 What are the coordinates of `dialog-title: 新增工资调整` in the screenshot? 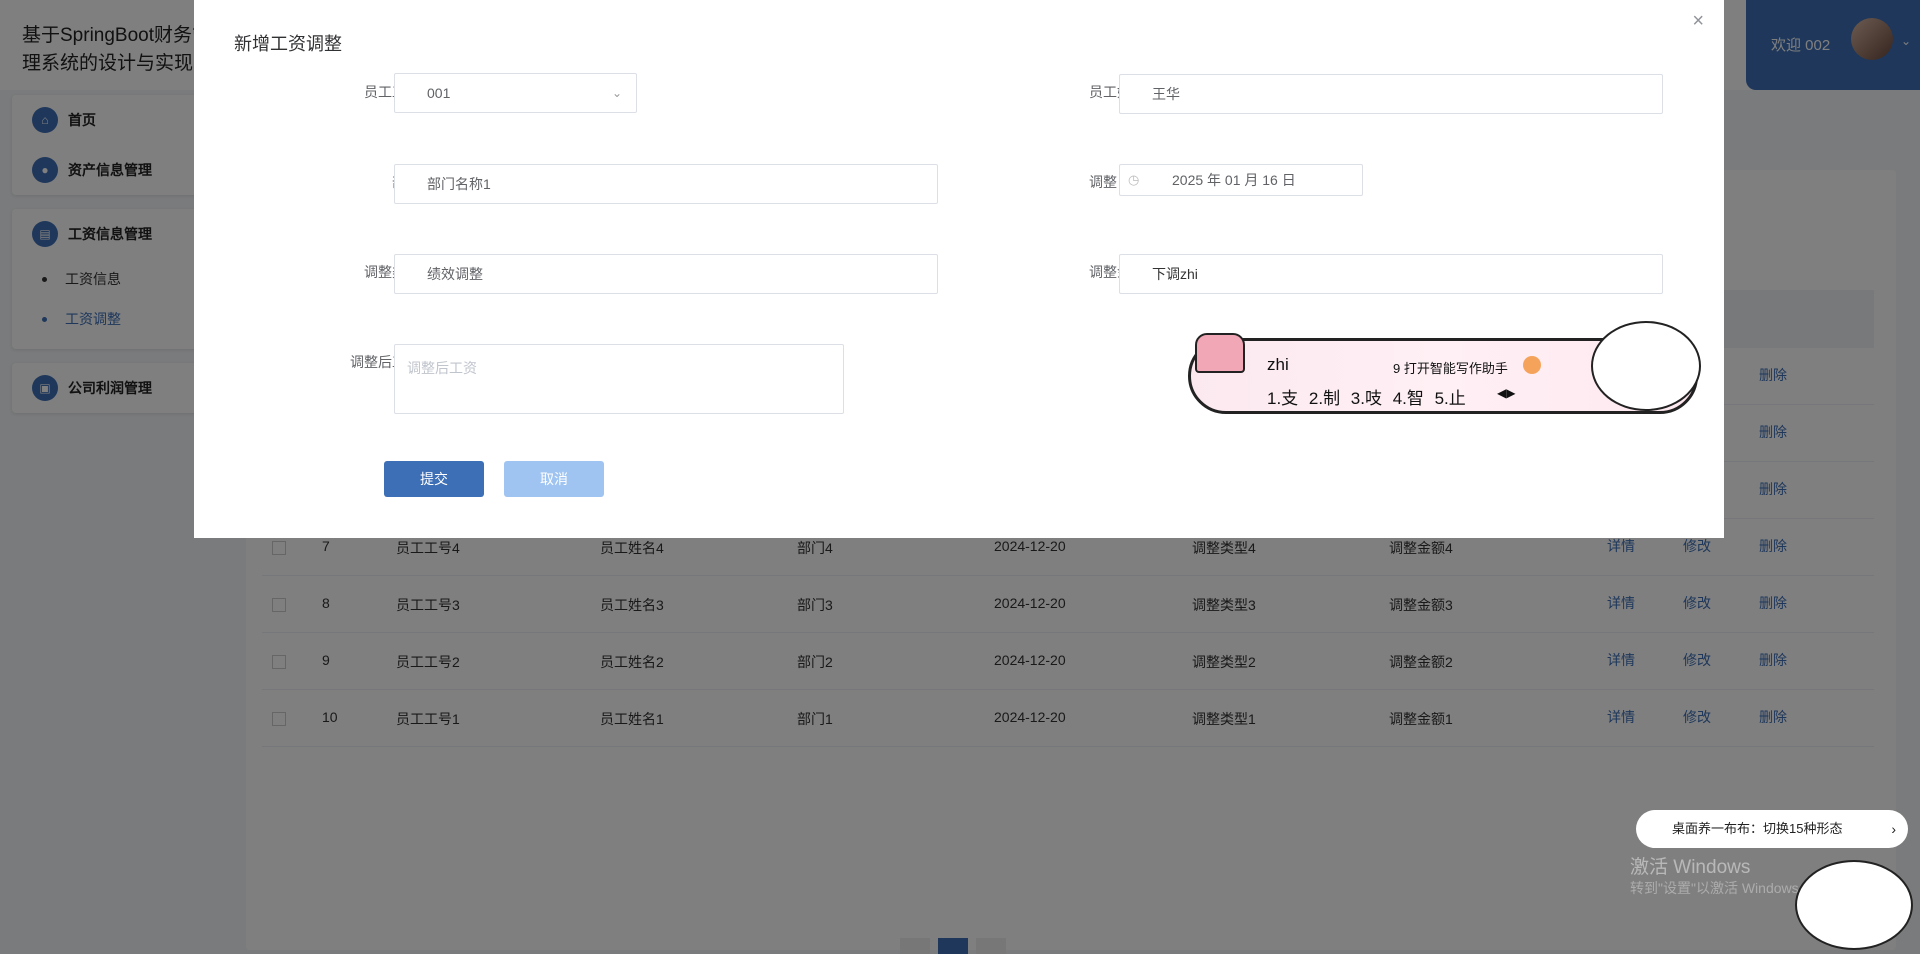 It's located at (288, 44).